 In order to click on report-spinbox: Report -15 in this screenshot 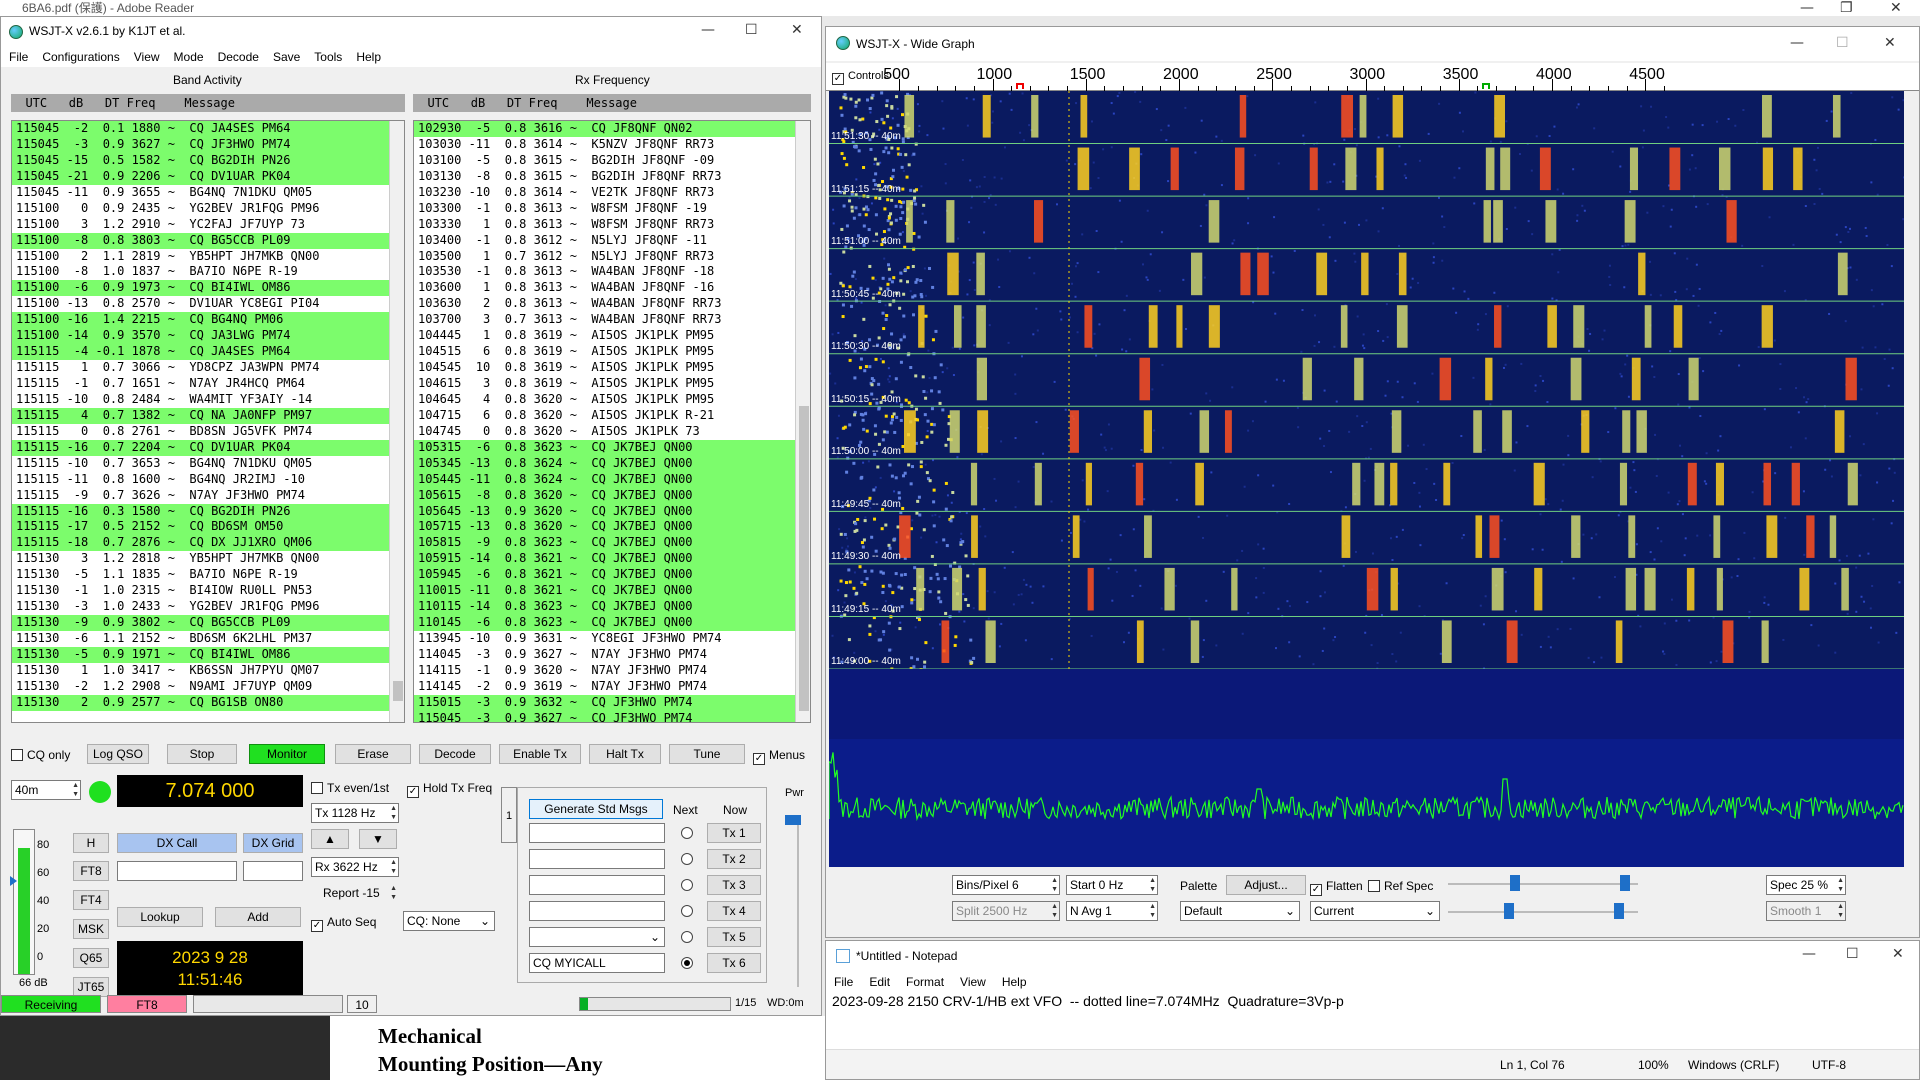, I will do `click(359, 893)`.